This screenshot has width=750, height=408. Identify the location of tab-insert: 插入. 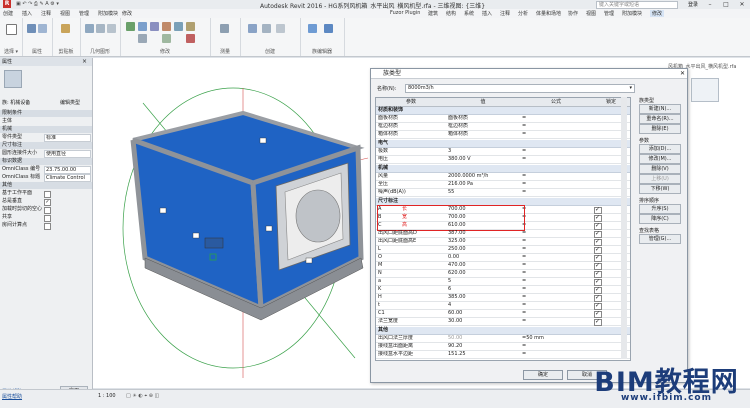
(27, 13).